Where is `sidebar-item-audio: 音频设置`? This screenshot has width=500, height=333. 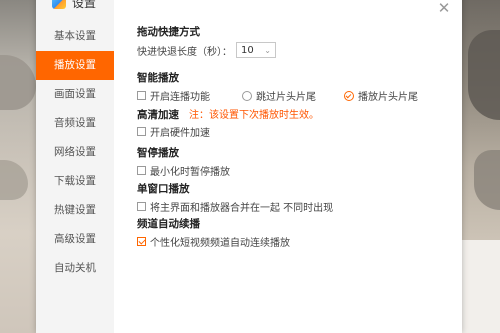
sidebar-item-audio: 音频设置 is located at coordinates (75, 123).